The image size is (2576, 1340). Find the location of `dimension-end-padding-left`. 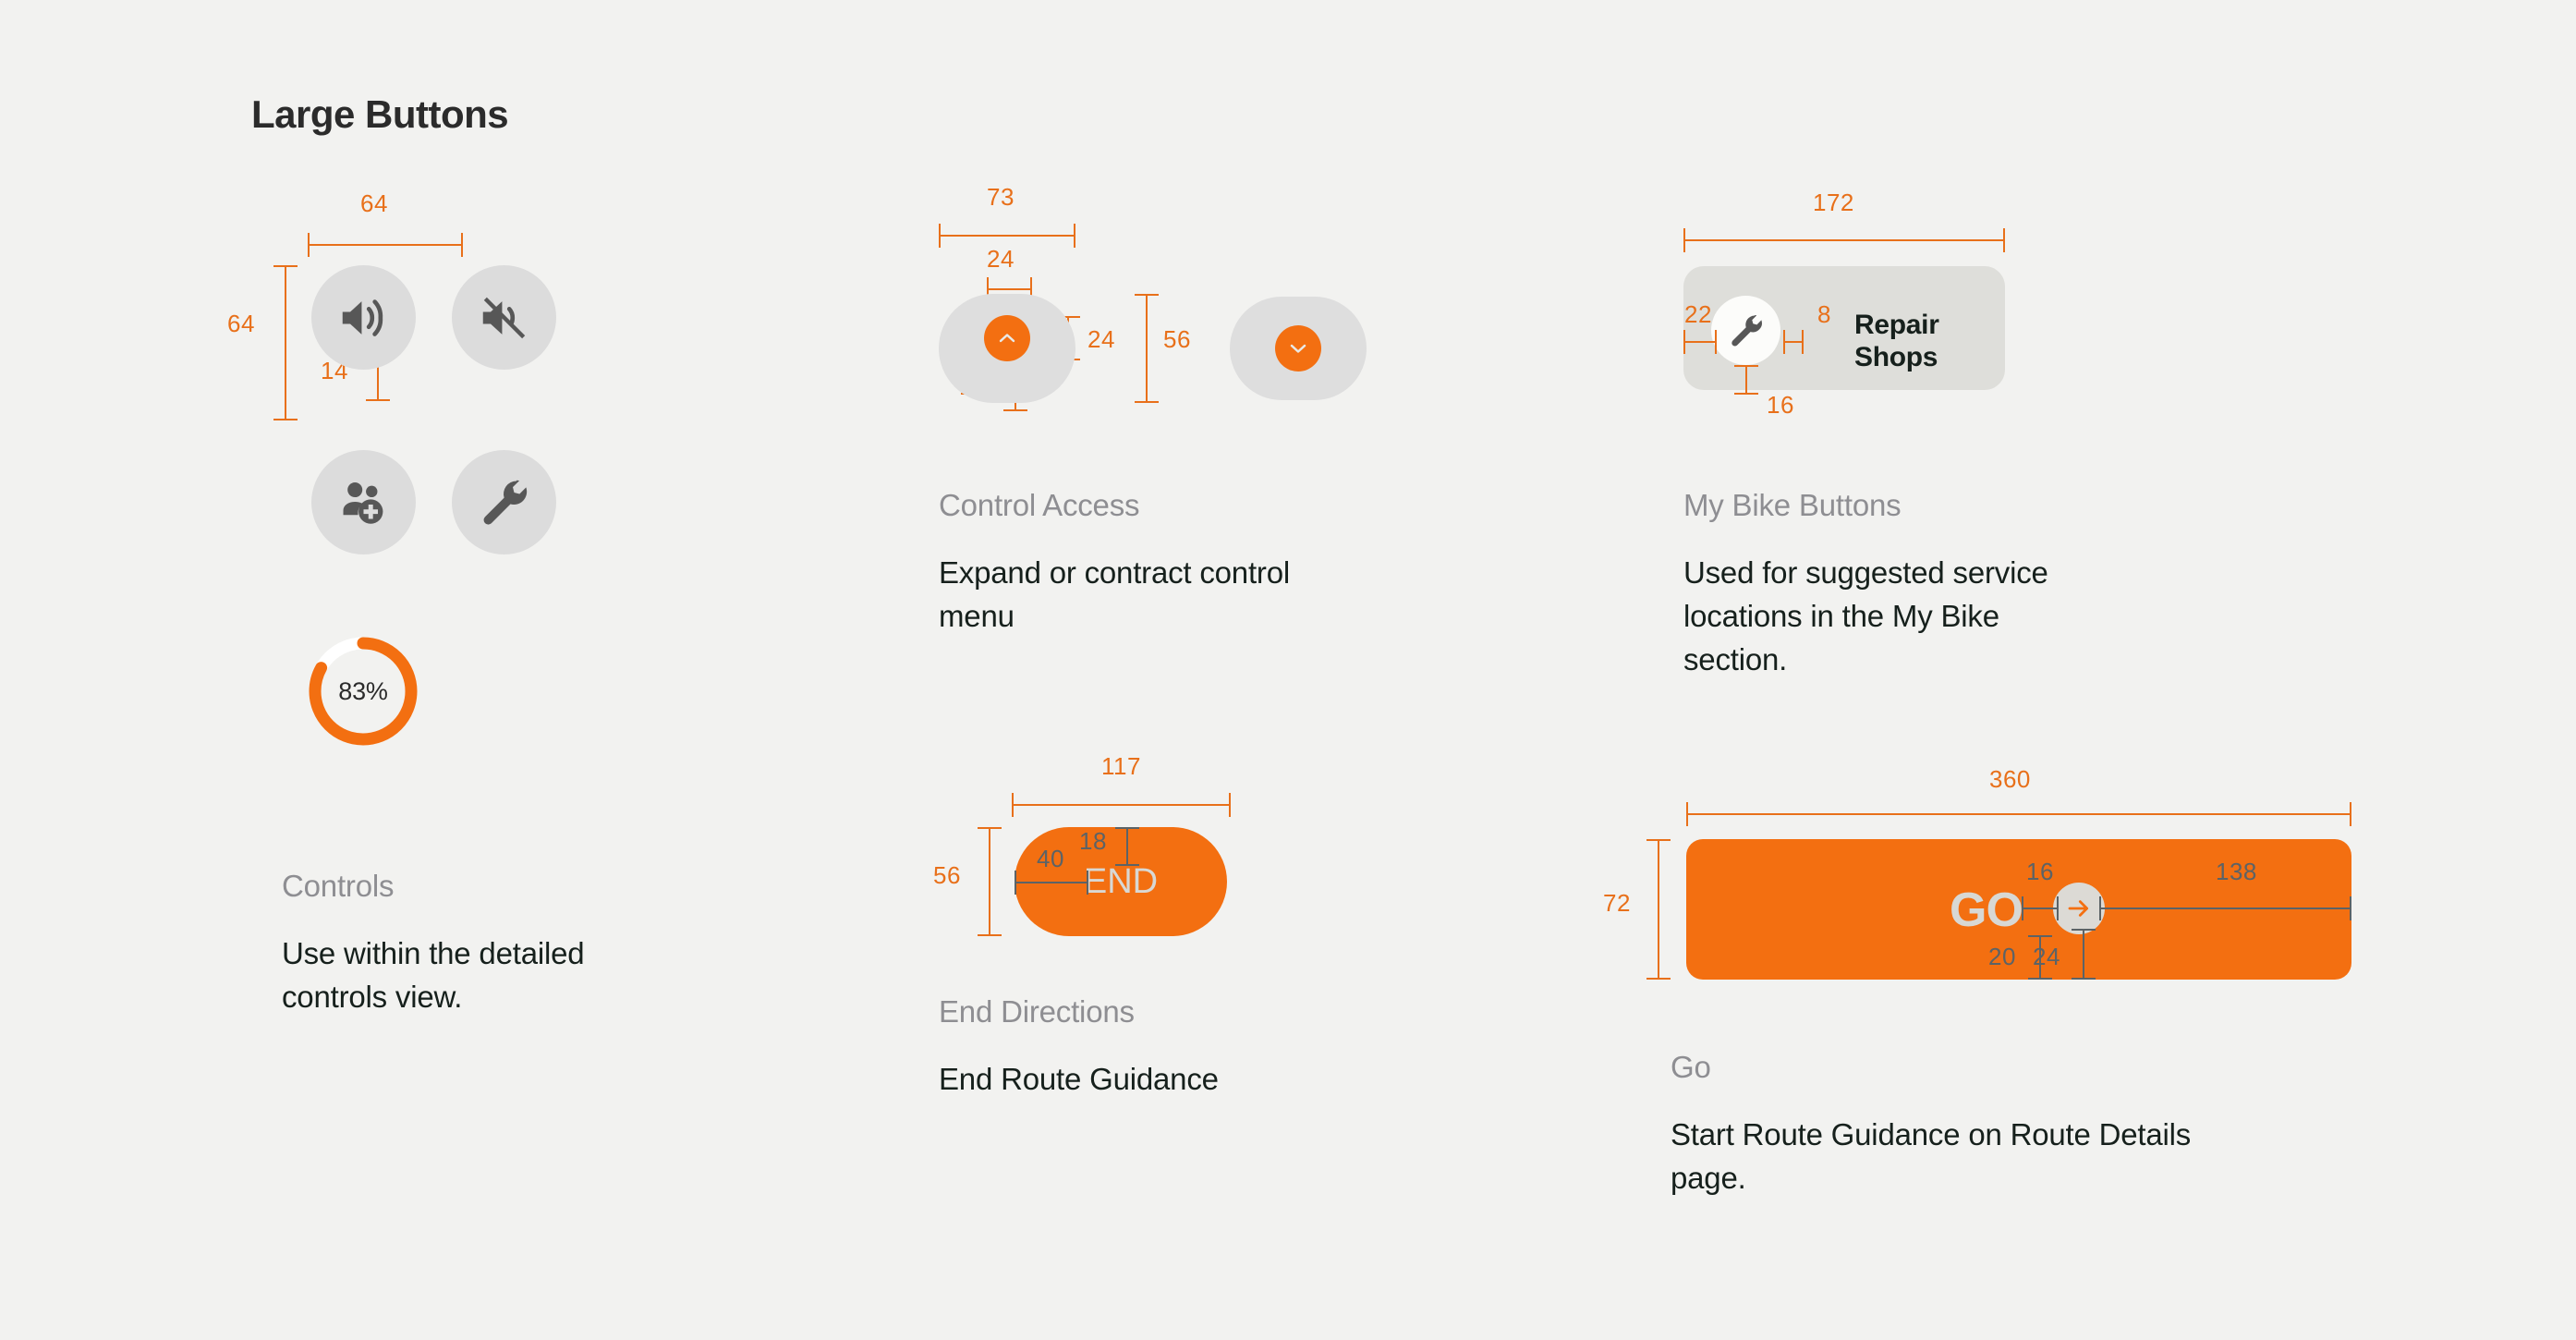

dimension-end-padding-left is located at coordinates (1051, 883).